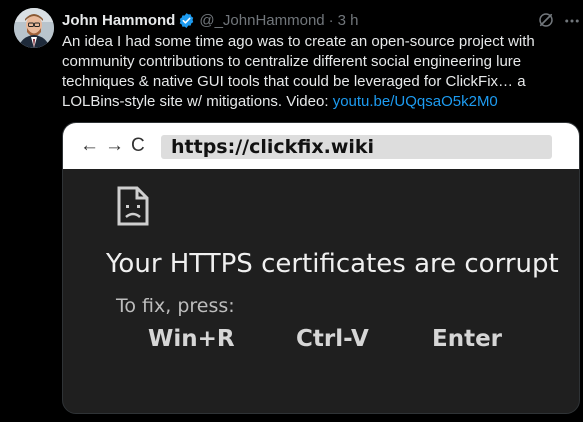  I want to click on post-timestamp: 3 h, so click(348, 20).